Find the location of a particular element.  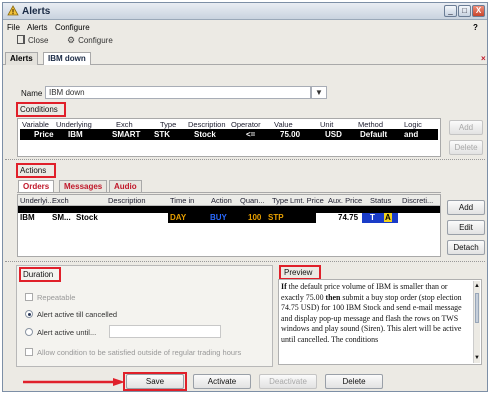

ord-action: BUY is located at coordinates (218, 217).